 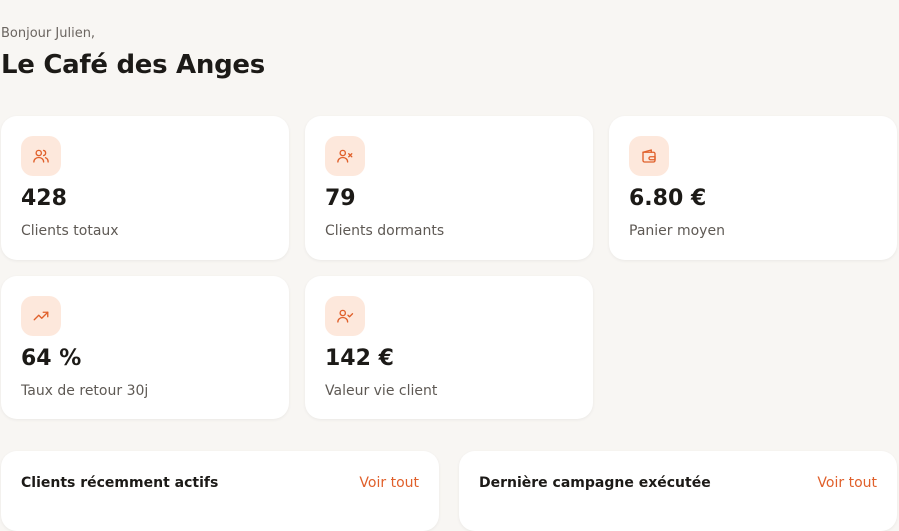 What do you see at coordinates (753, 188) in the screenshot?
I see `stat-card-average-basket: 6.80 € Panier moyen` at bounding box center [753, 188].